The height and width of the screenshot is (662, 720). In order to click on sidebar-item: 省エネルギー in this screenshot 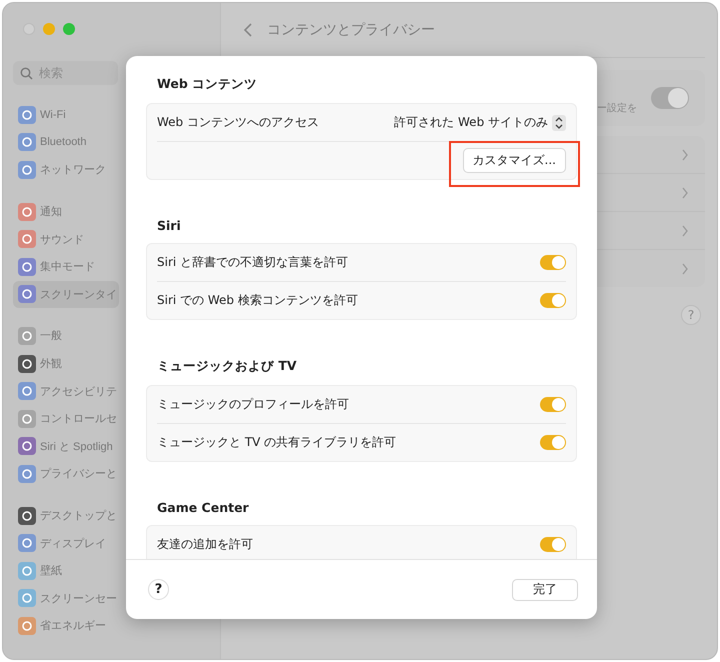, I will do `click(60, 626)`.